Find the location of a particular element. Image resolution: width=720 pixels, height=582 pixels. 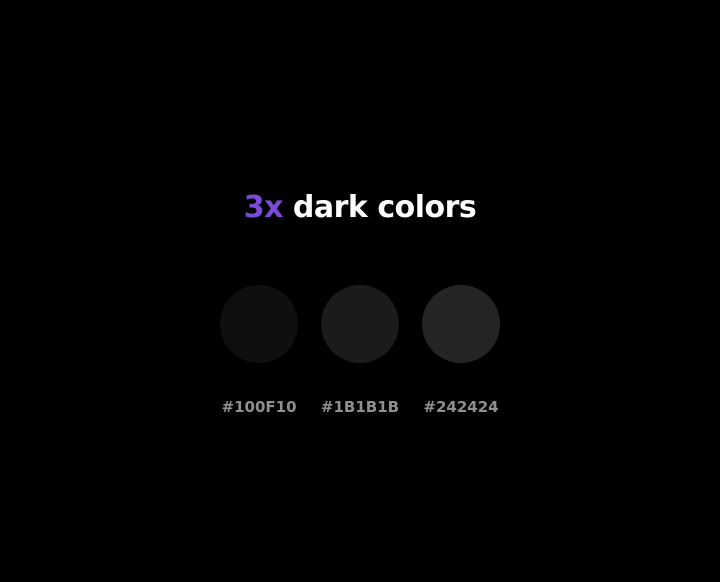

headline-text: dark colors is located at coordinates (384, 207).